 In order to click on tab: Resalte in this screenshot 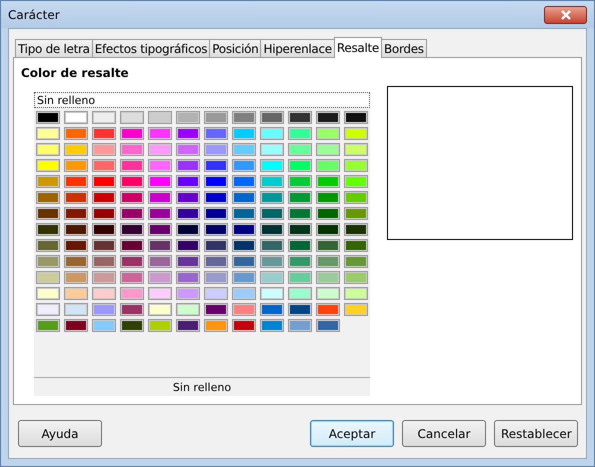, I will do `click(358, 47)`.